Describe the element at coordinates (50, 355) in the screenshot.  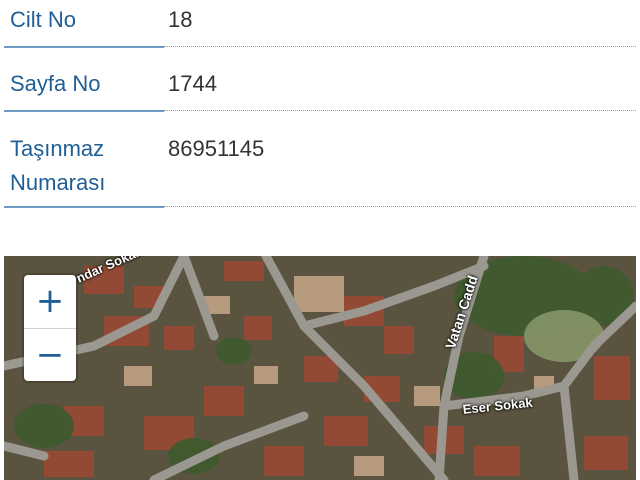
I see `zoom-out-button: −` at that location.